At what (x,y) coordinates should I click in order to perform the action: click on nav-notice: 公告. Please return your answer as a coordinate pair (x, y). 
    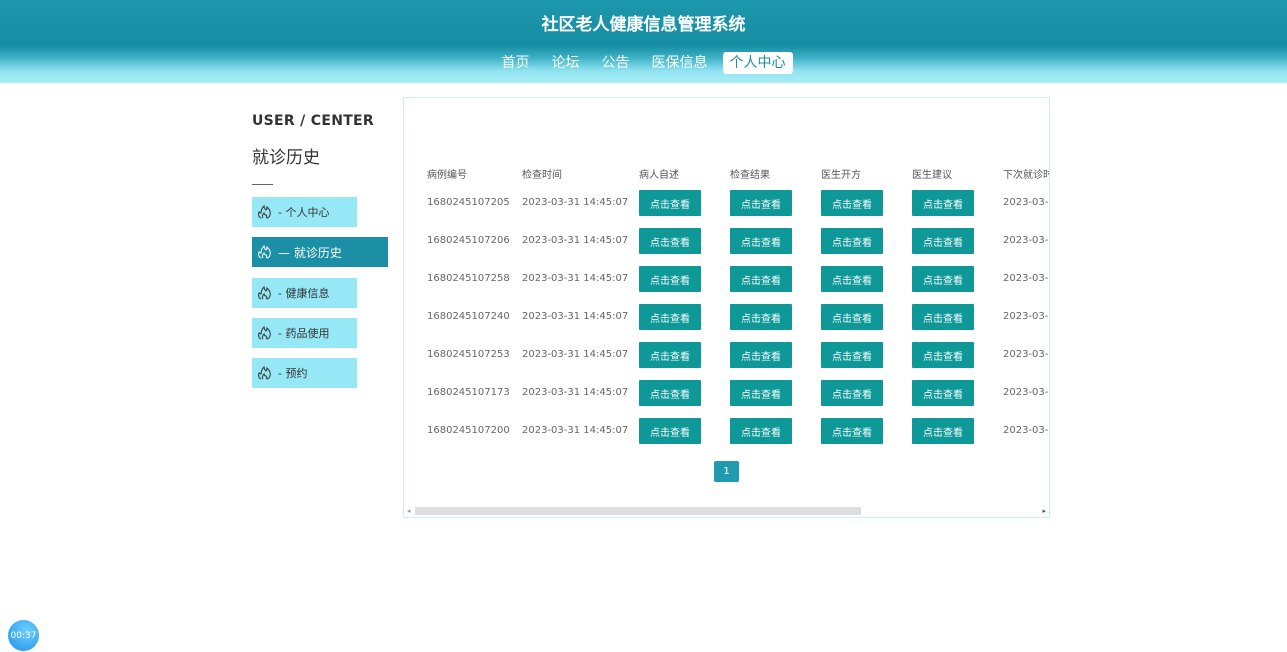
    Looking at the image, I should click on (616, 63).